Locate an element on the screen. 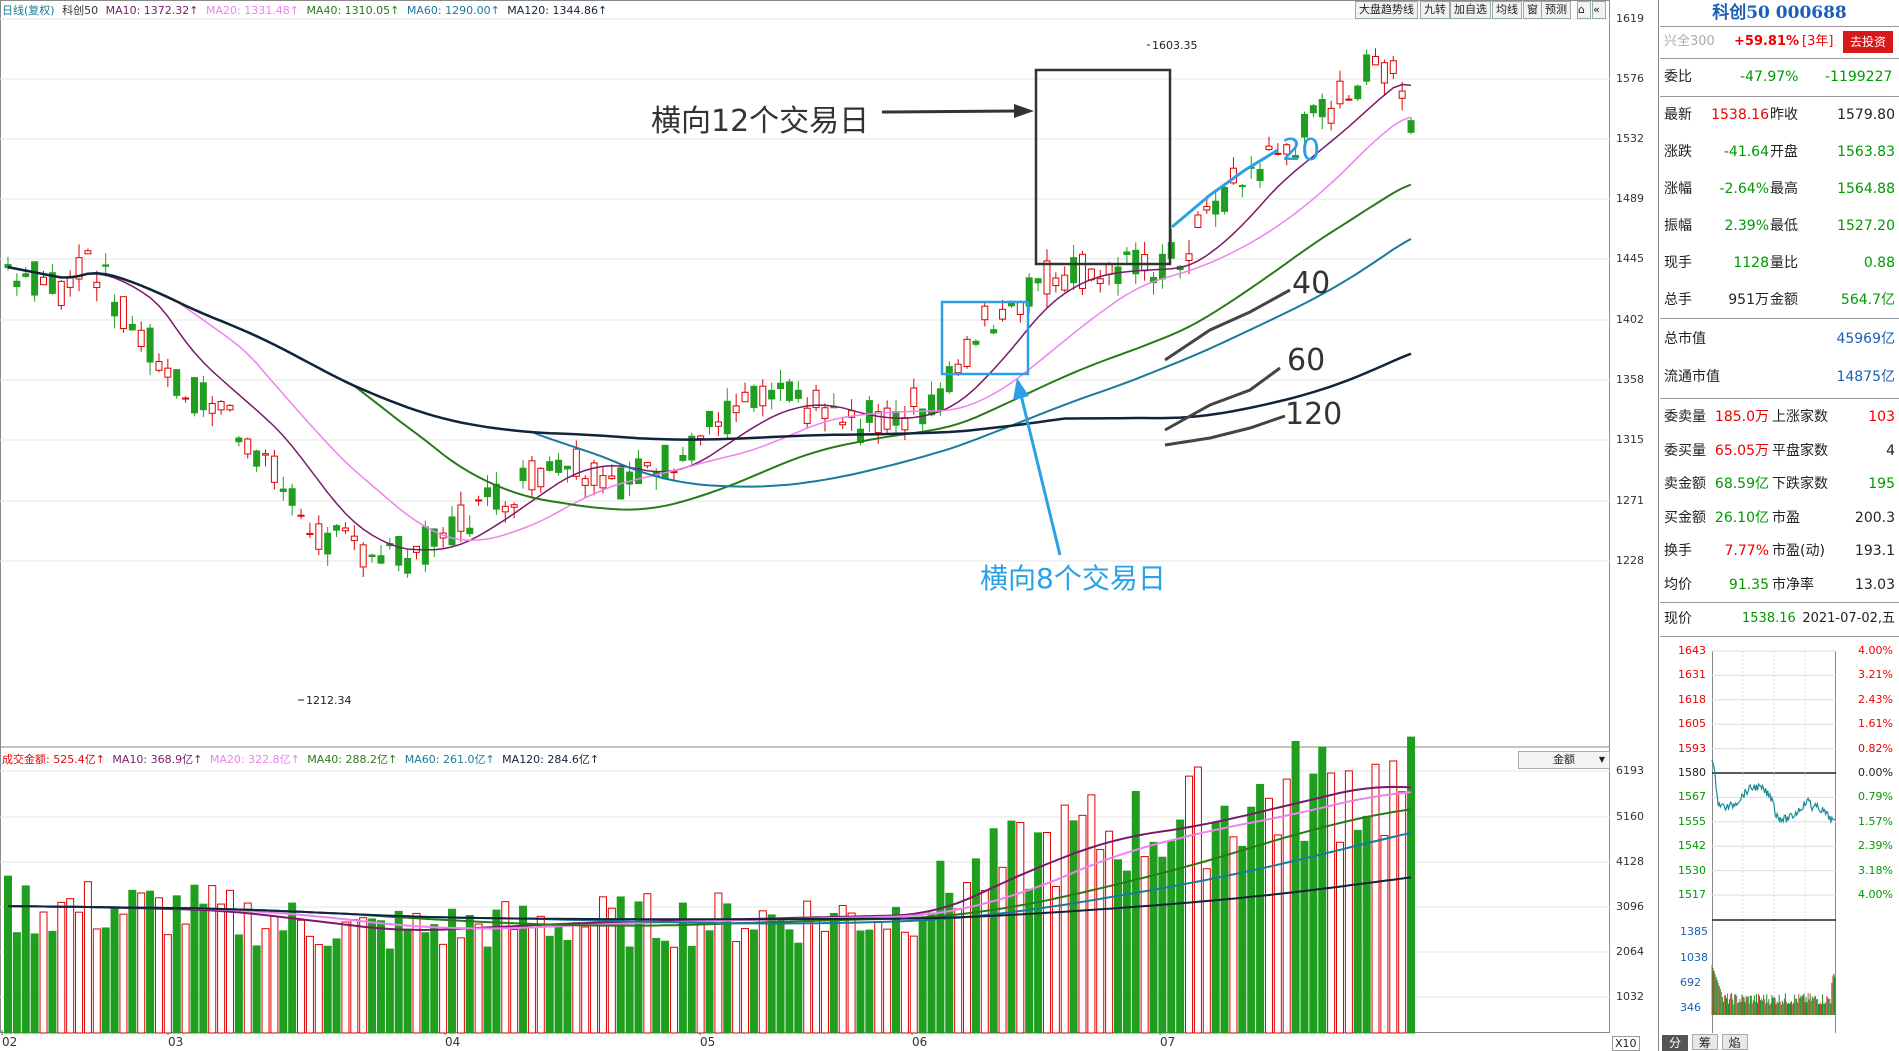  trend-line-button: 大盘趋势线 is located at coordinates (1386, 10).